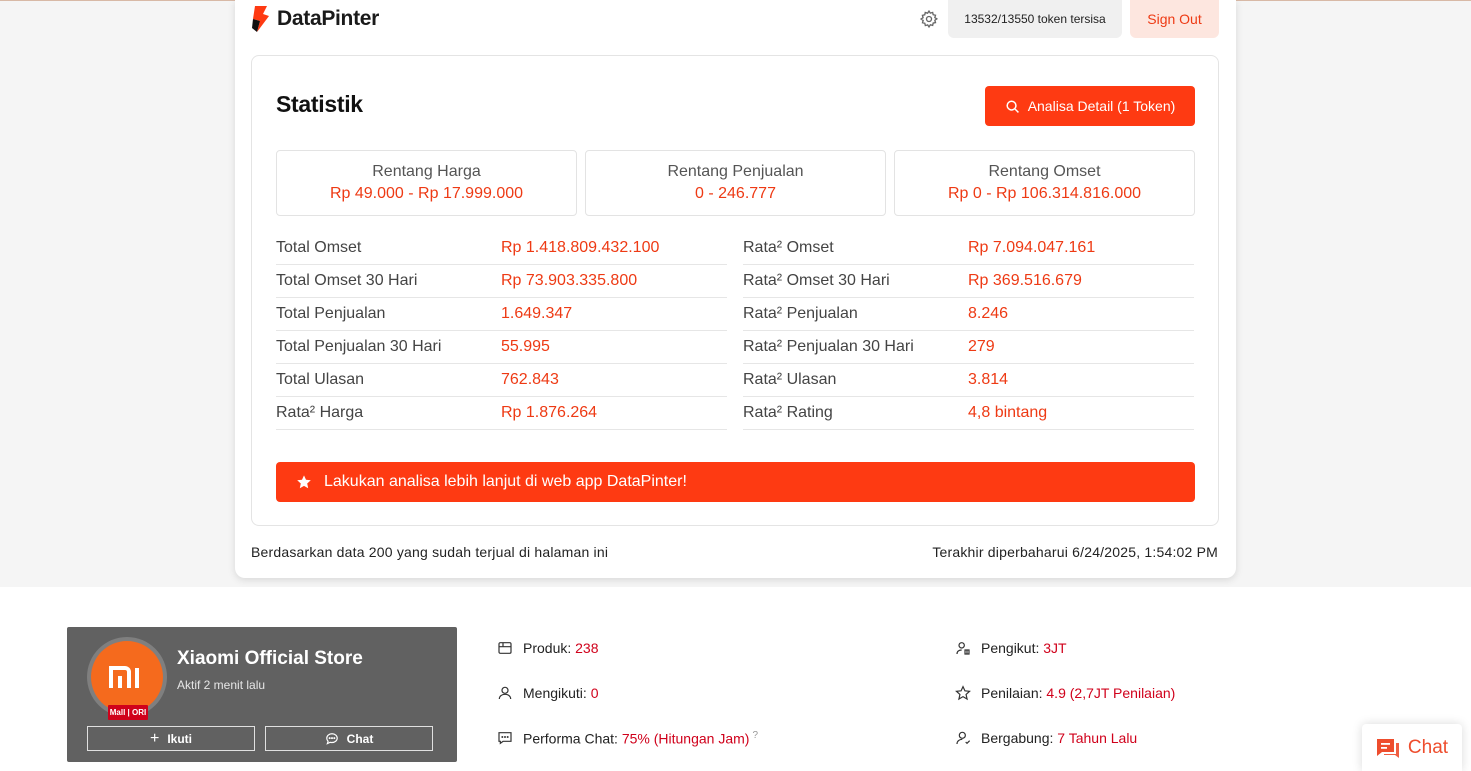 Image resolution: width=1471 pixels, height=771 pixels. I want to click on stat-row: Rata² Omset 30 Hari Rp 369.516.679, so click(968, 281).